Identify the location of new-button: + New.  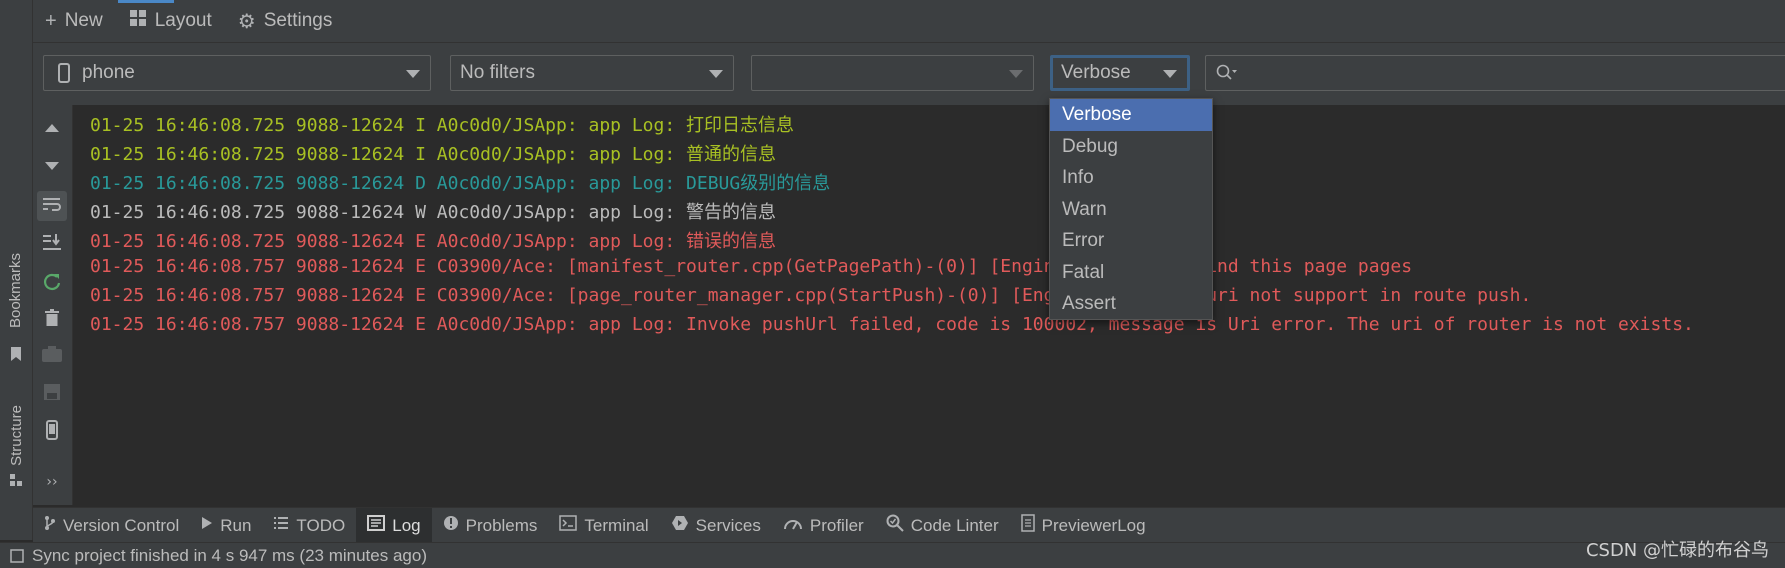
(74, 21).